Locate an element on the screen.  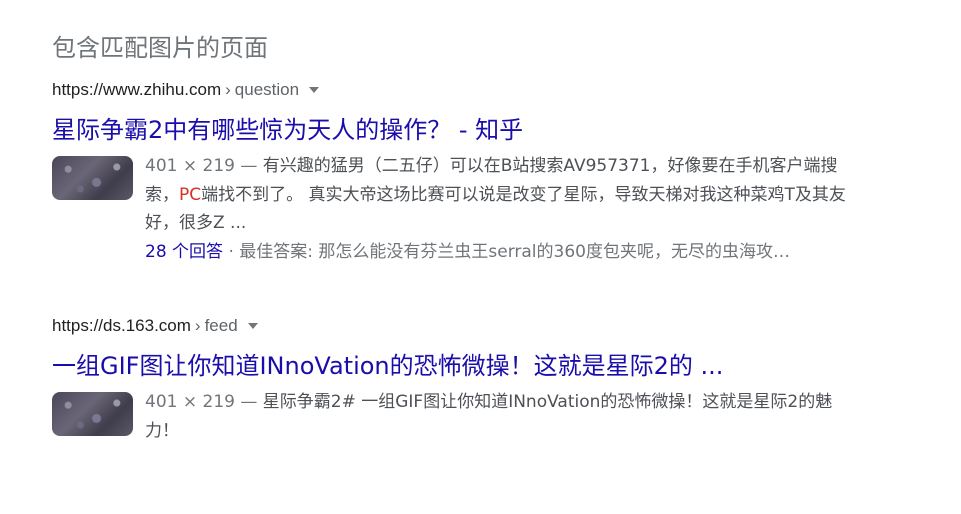
snippet-highlight: PC is located at coordinates (190, 194).